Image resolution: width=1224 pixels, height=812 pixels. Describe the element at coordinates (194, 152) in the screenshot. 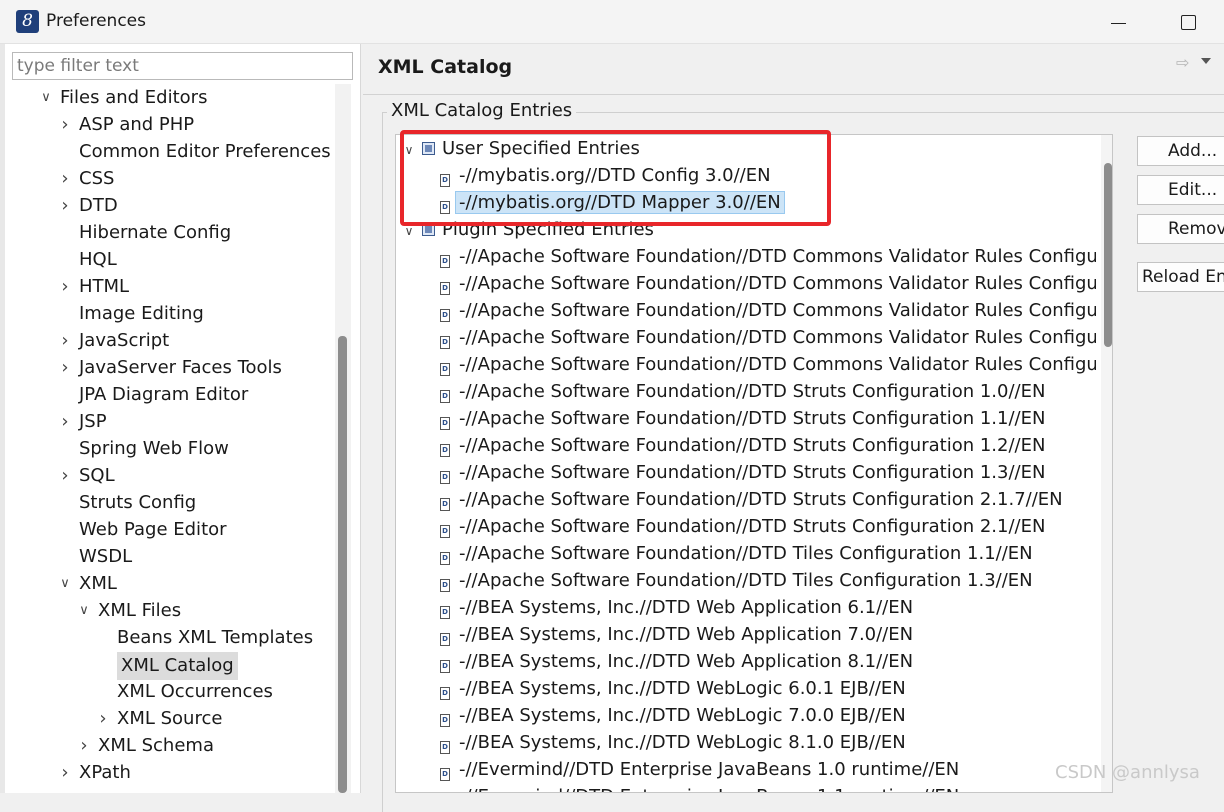

I see `nav-item: Common Editor Preferences` at that location.